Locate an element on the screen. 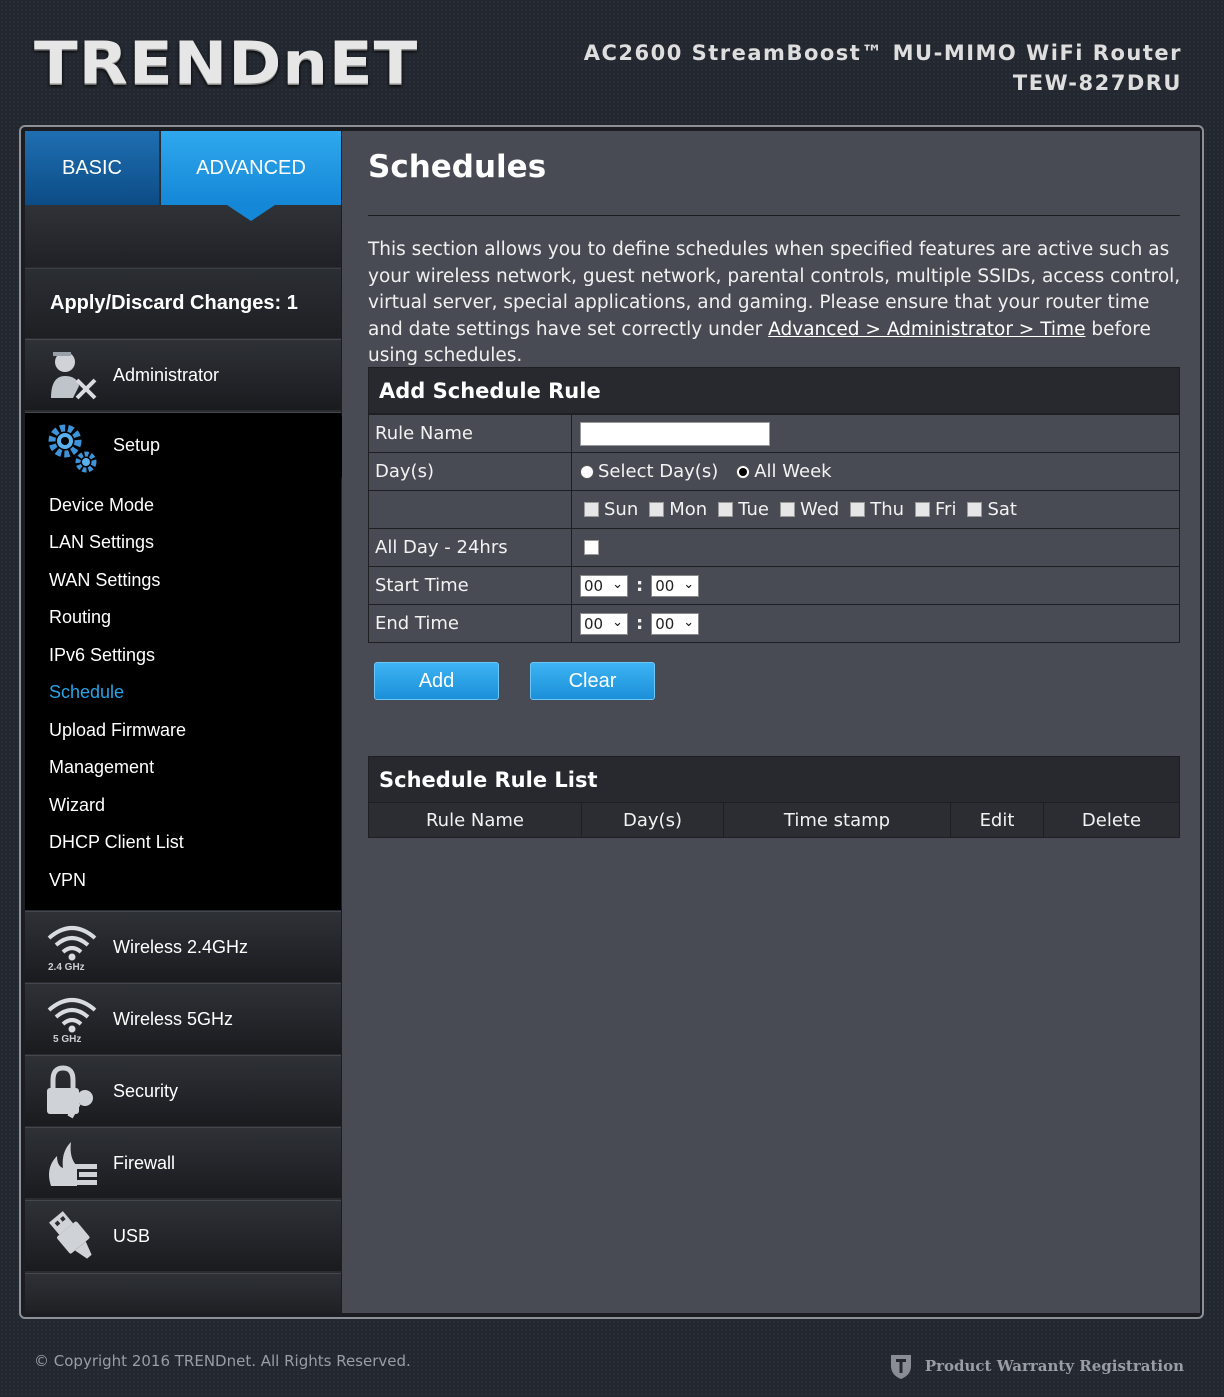 The width and height of the screenshot is (1224, 1397). mode-tabs: BASIC ADVANCED is located at coordinates (183, 168).